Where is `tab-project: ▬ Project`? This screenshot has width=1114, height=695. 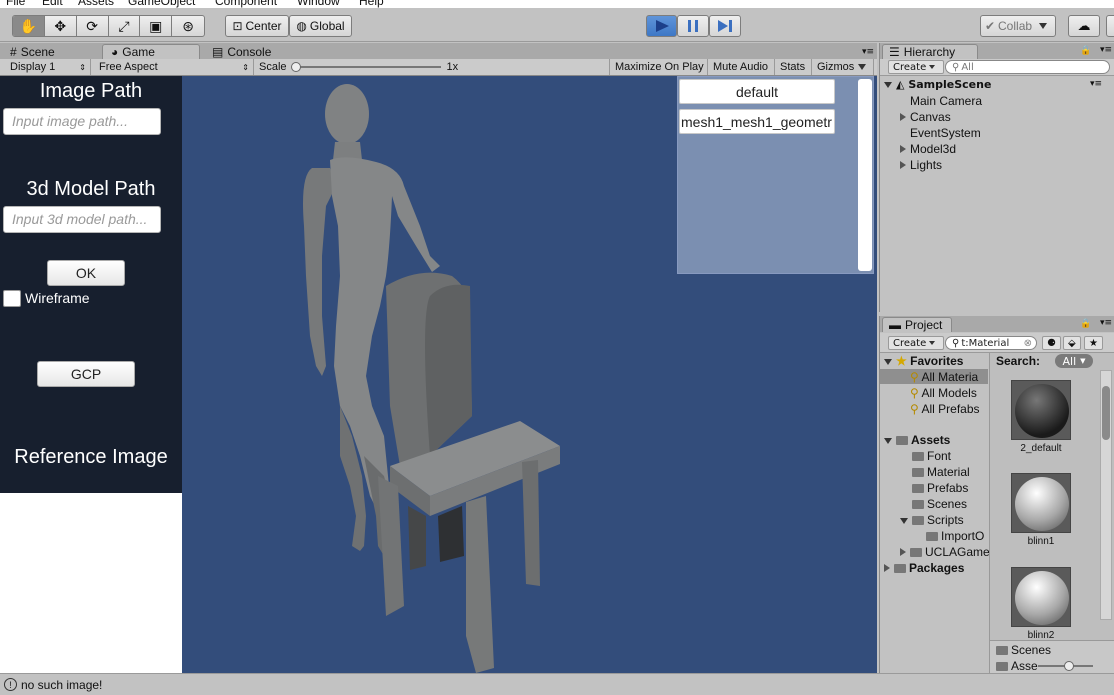
tab-project: ▬ Project is located at coordinates (917, 324).